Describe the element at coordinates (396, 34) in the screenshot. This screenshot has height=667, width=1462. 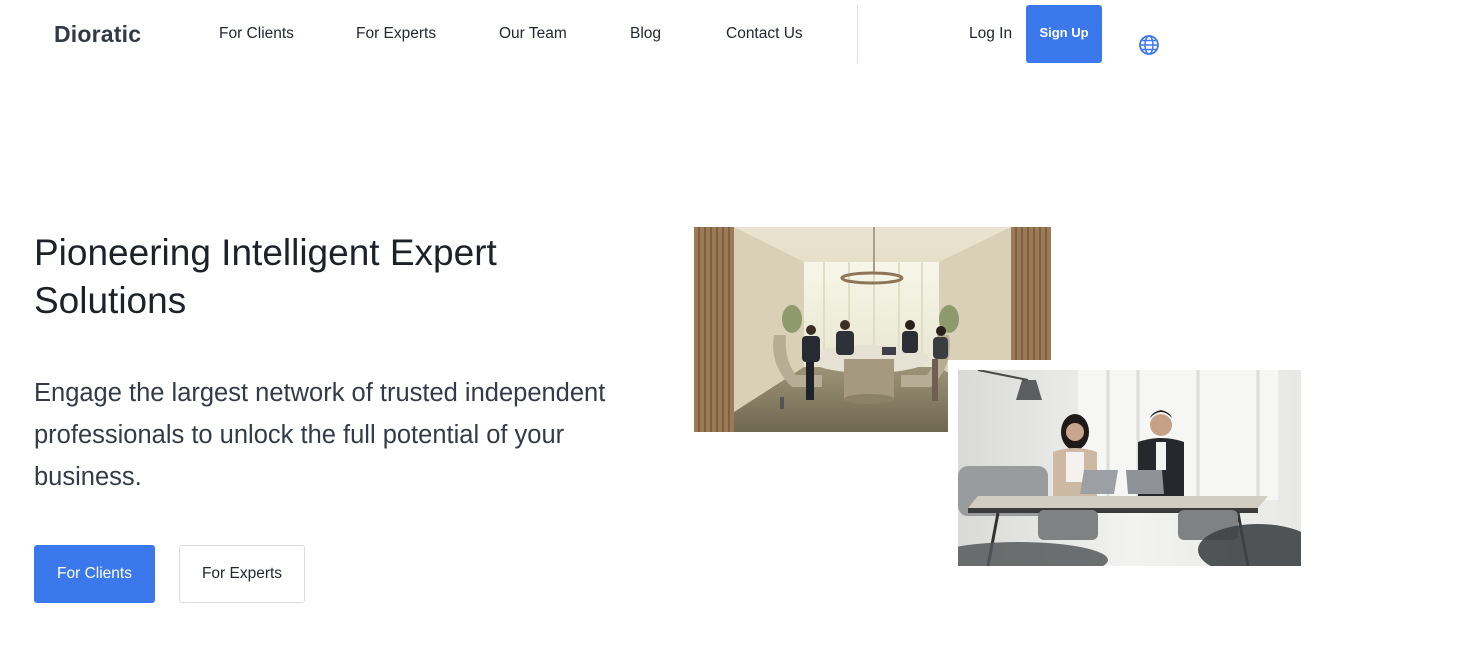
I see `nav-for-experts: For Experts` at that location.